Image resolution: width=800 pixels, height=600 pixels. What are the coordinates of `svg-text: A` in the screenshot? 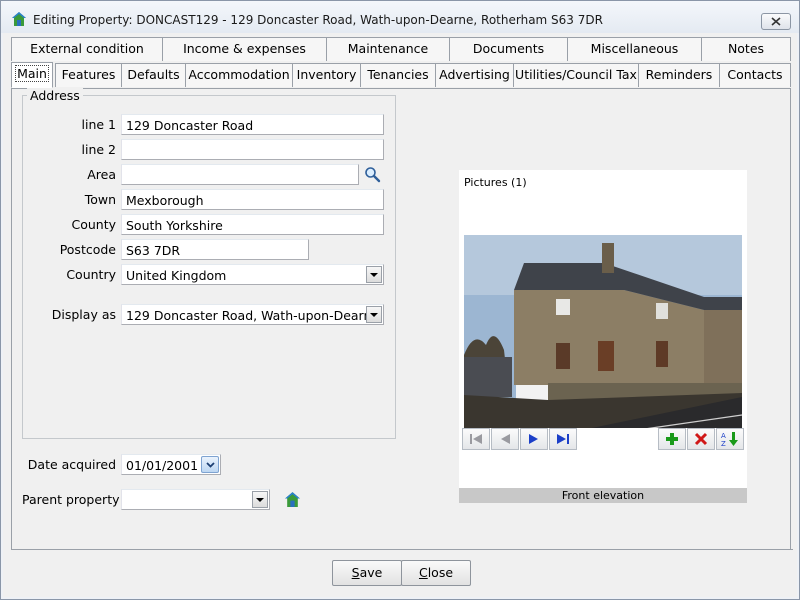 It's located at (723, 436).